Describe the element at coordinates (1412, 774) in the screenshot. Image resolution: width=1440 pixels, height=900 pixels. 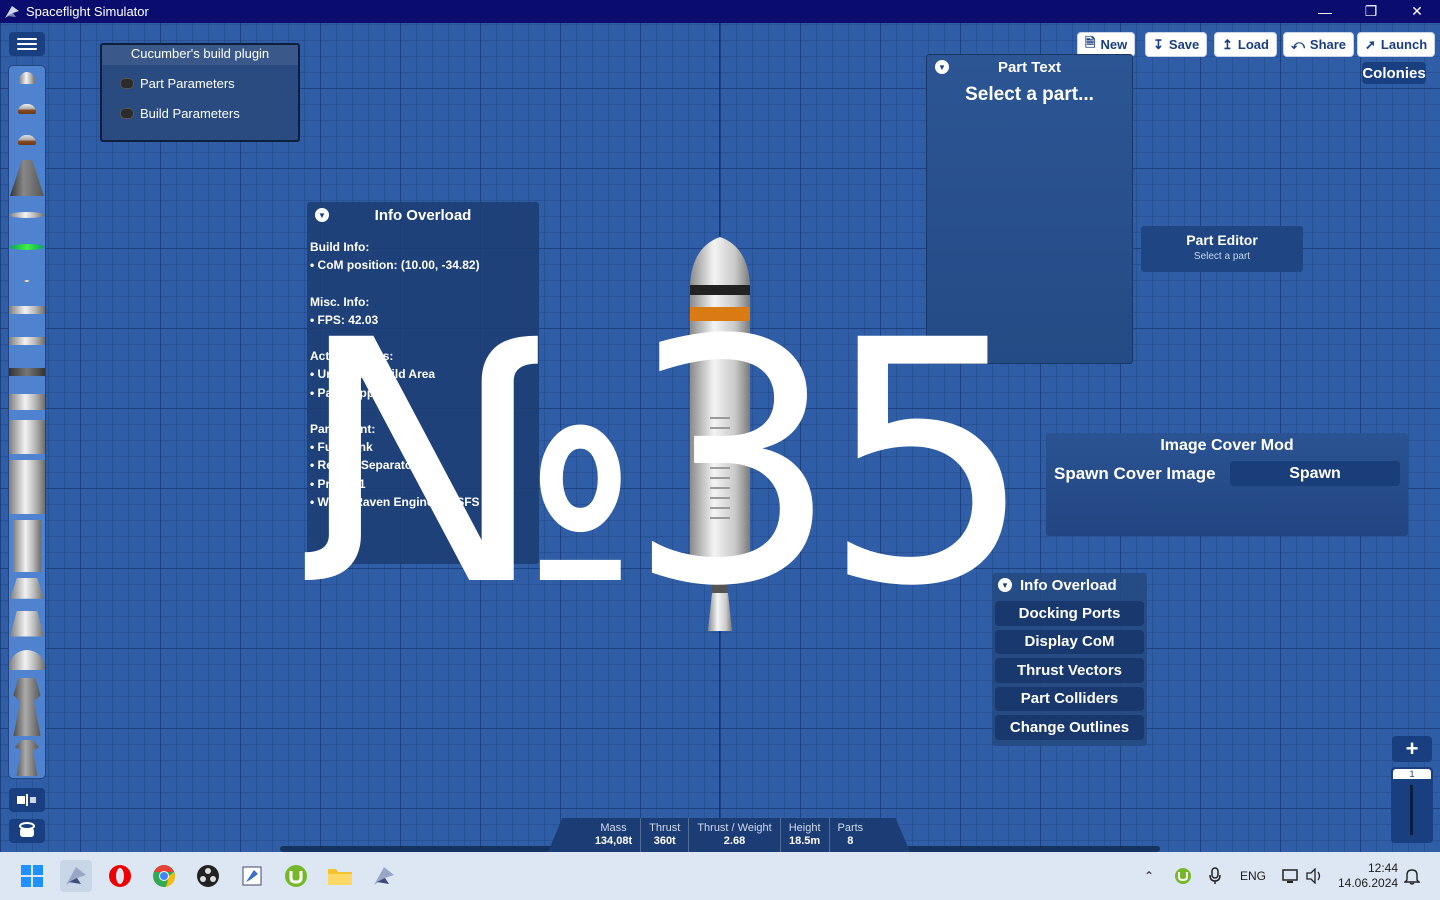
I see `zoom-level: 1` at that location.